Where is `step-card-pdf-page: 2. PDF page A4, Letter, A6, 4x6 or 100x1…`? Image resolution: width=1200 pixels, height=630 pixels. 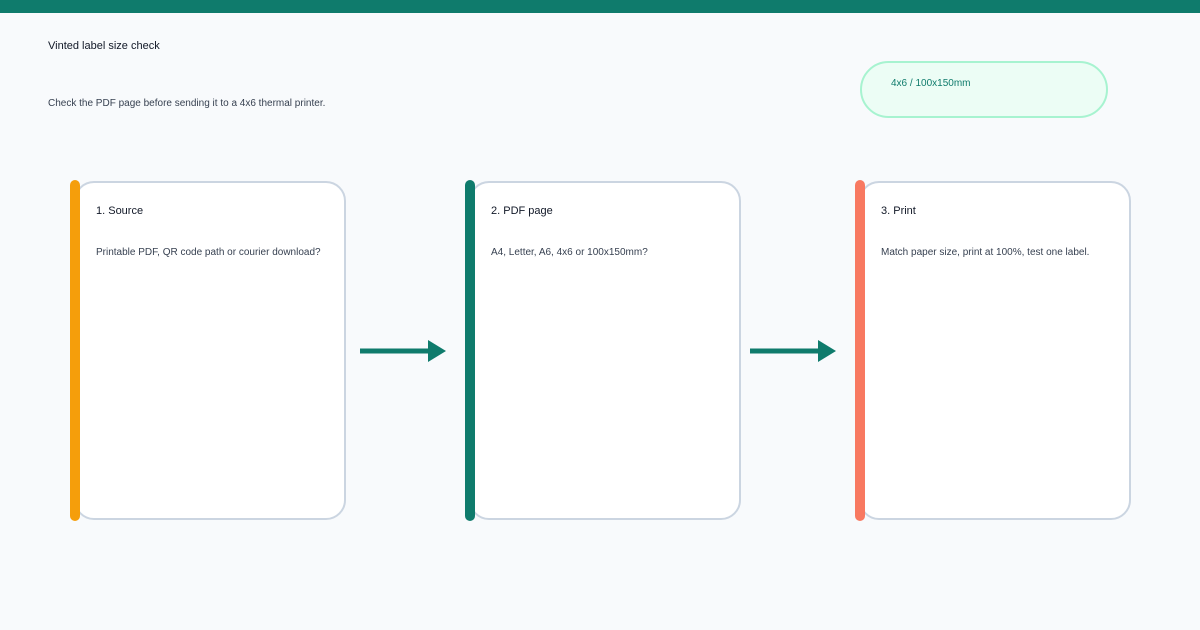 step-card-pdf-page: 2. PDF page A4, Letter, A6, 4x6 or 100x1… is located at coordinates (605, 350).